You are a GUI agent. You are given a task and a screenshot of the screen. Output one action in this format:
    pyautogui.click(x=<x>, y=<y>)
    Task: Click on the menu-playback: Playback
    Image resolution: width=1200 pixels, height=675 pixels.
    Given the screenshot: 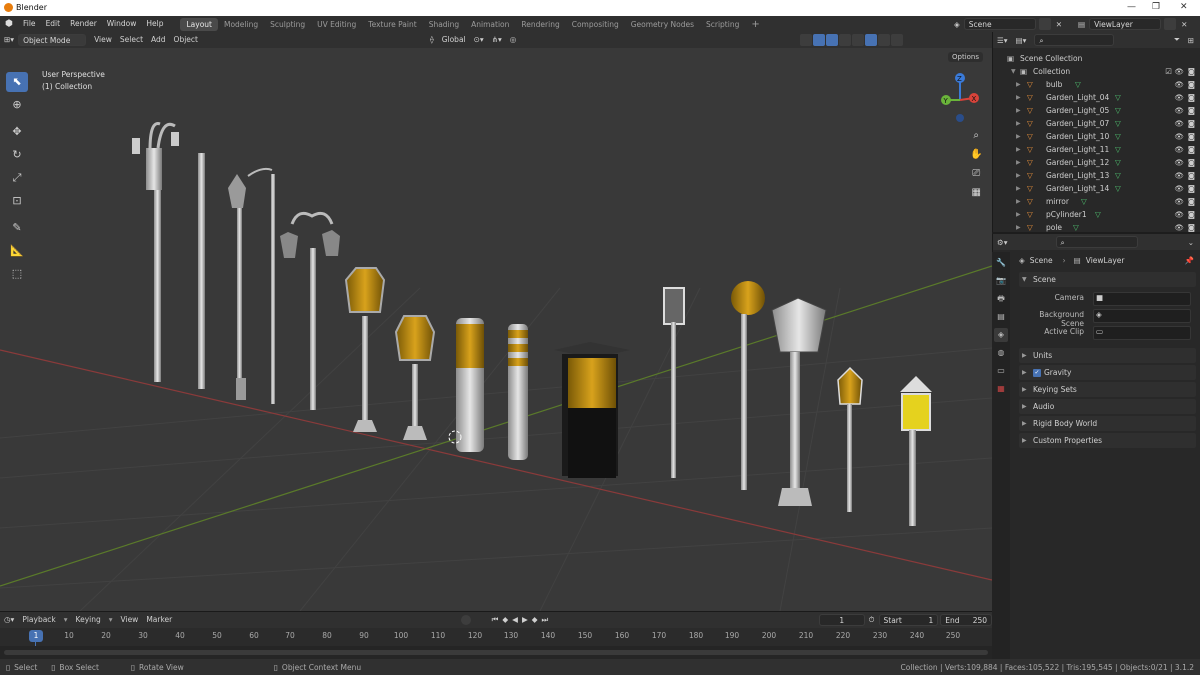 What is the action you would take?
    pyautogui.click(x=38, y=620)
    